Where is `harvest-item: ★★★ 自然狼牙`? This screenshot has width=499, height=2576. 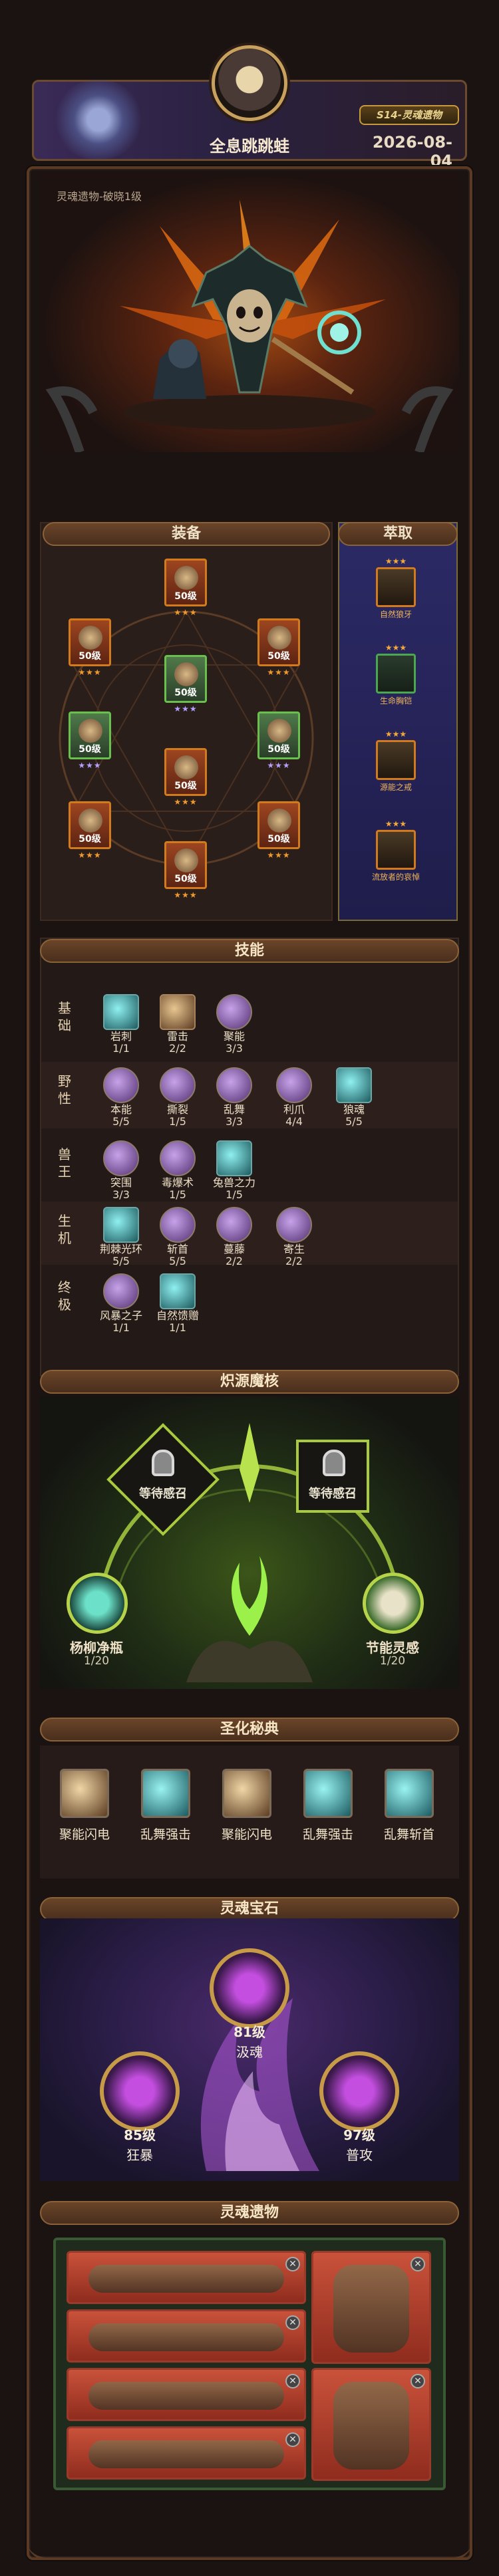
harvest-item: ★★★ 自然狼牙 is located at coordinates (396, 589).